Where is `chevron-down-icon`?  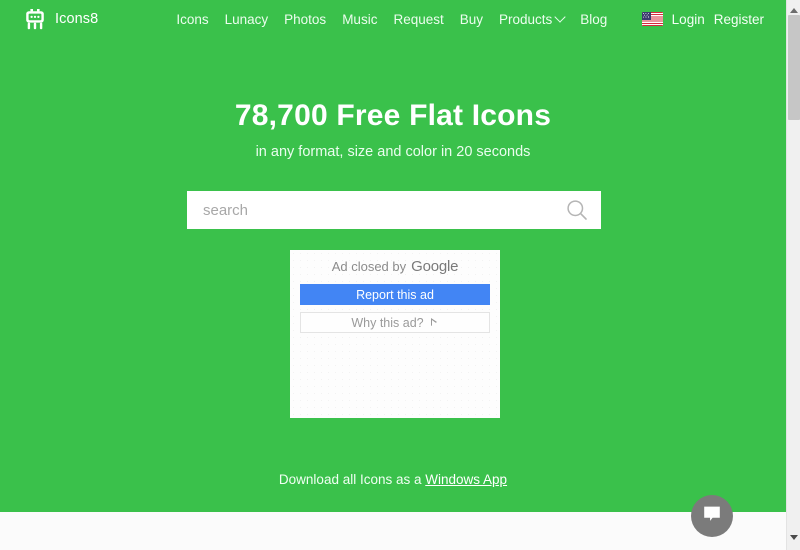
chevron-down-icon is located at coordinates (560, 17).